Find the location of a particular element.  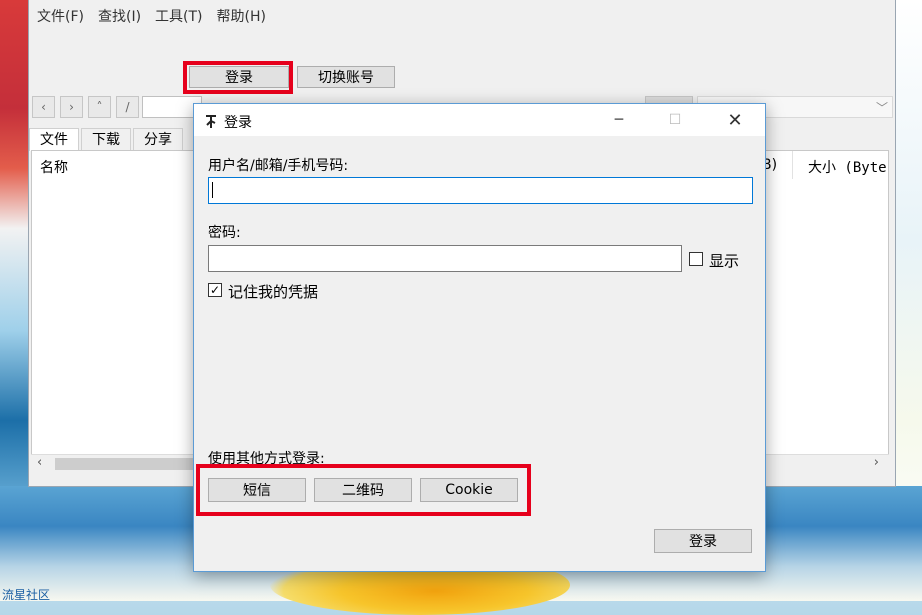

root-path-icon: / is located at coordinates (127, 107).